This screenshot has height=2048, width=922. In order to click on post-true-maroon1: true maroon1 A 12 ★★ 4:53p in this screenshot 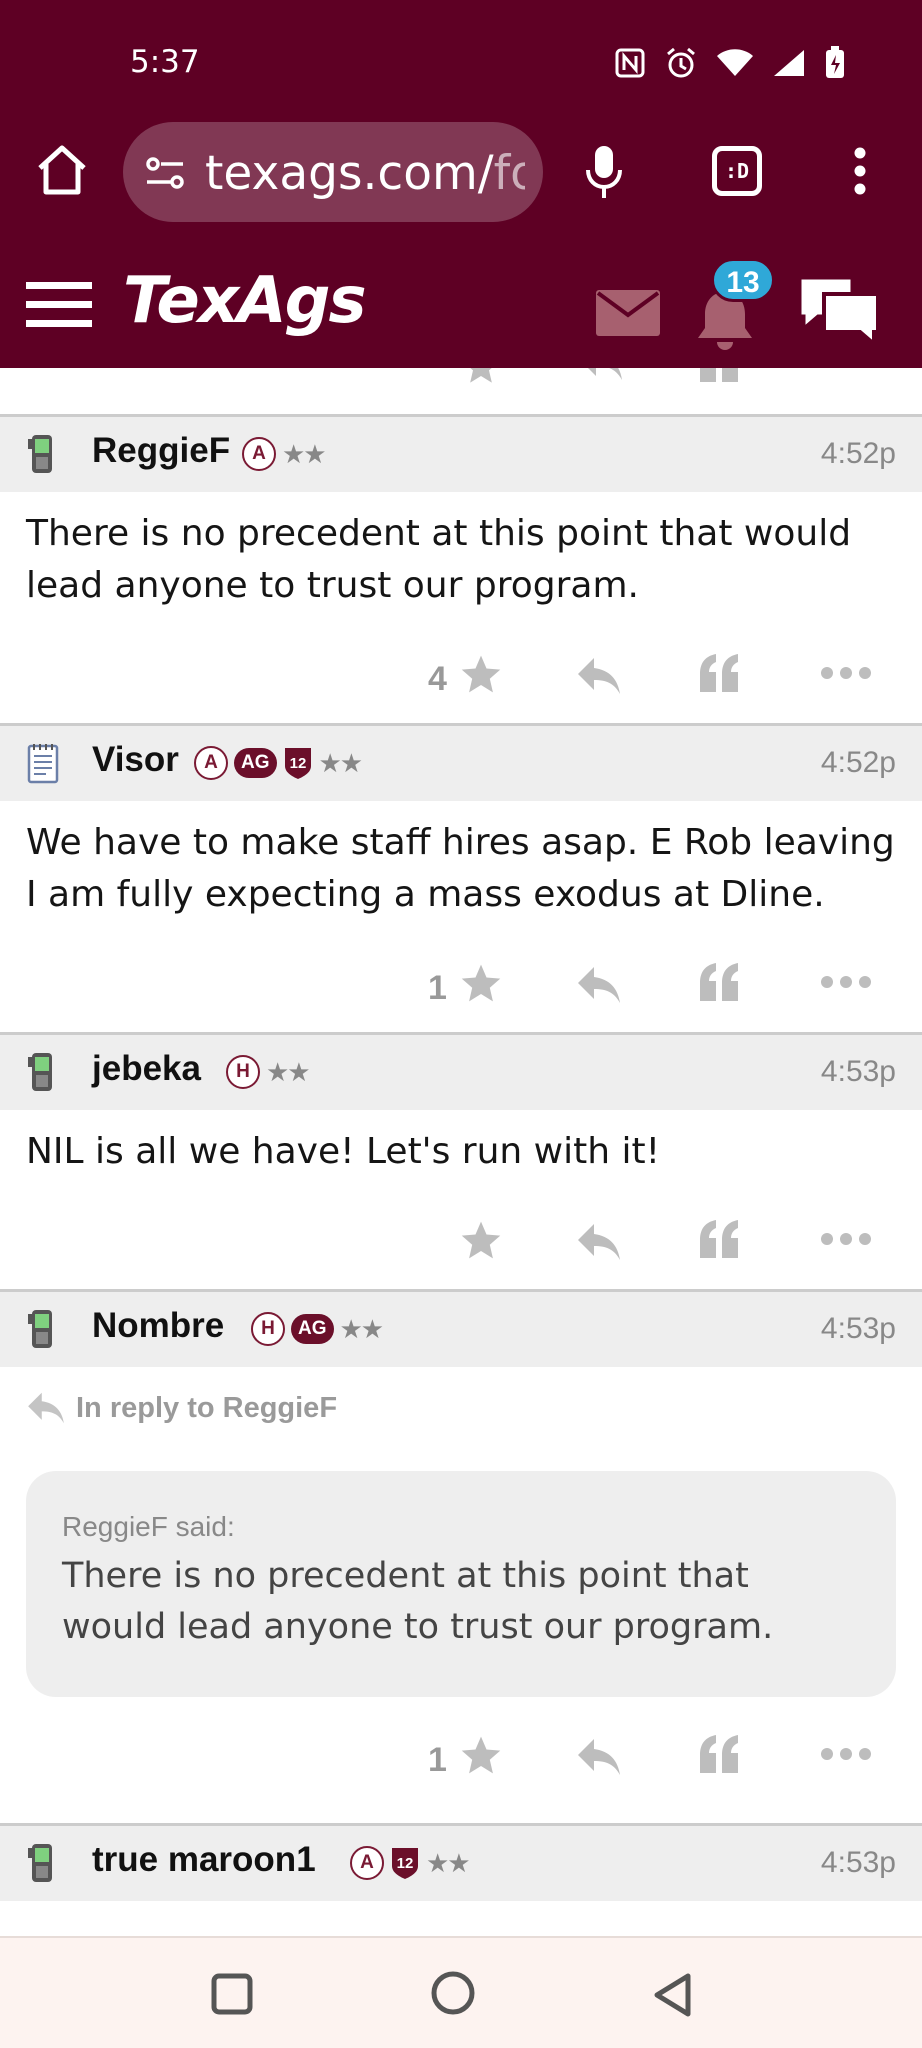, I will do `click(461, 1862)`.